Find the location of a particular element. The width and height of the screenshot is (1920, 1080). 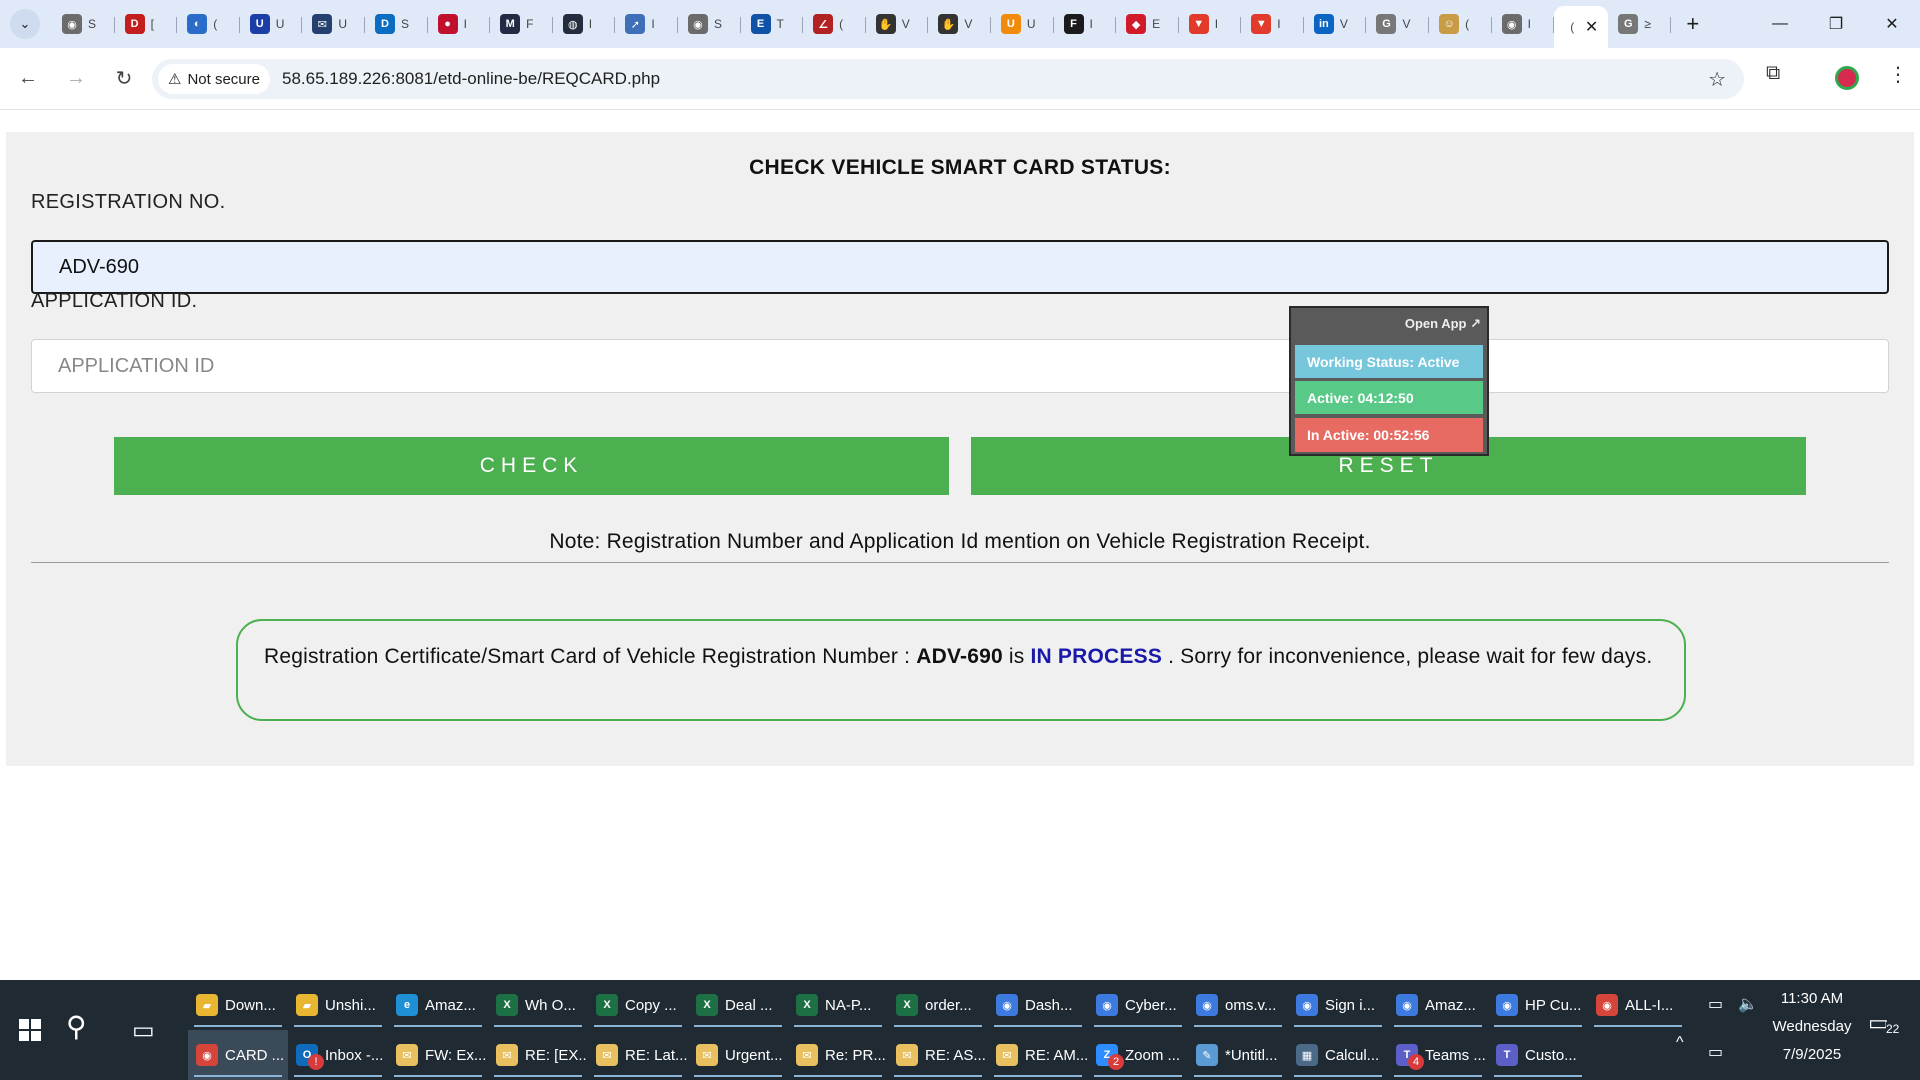

hand-icon: ✋ is located at coordinates (885, 24).